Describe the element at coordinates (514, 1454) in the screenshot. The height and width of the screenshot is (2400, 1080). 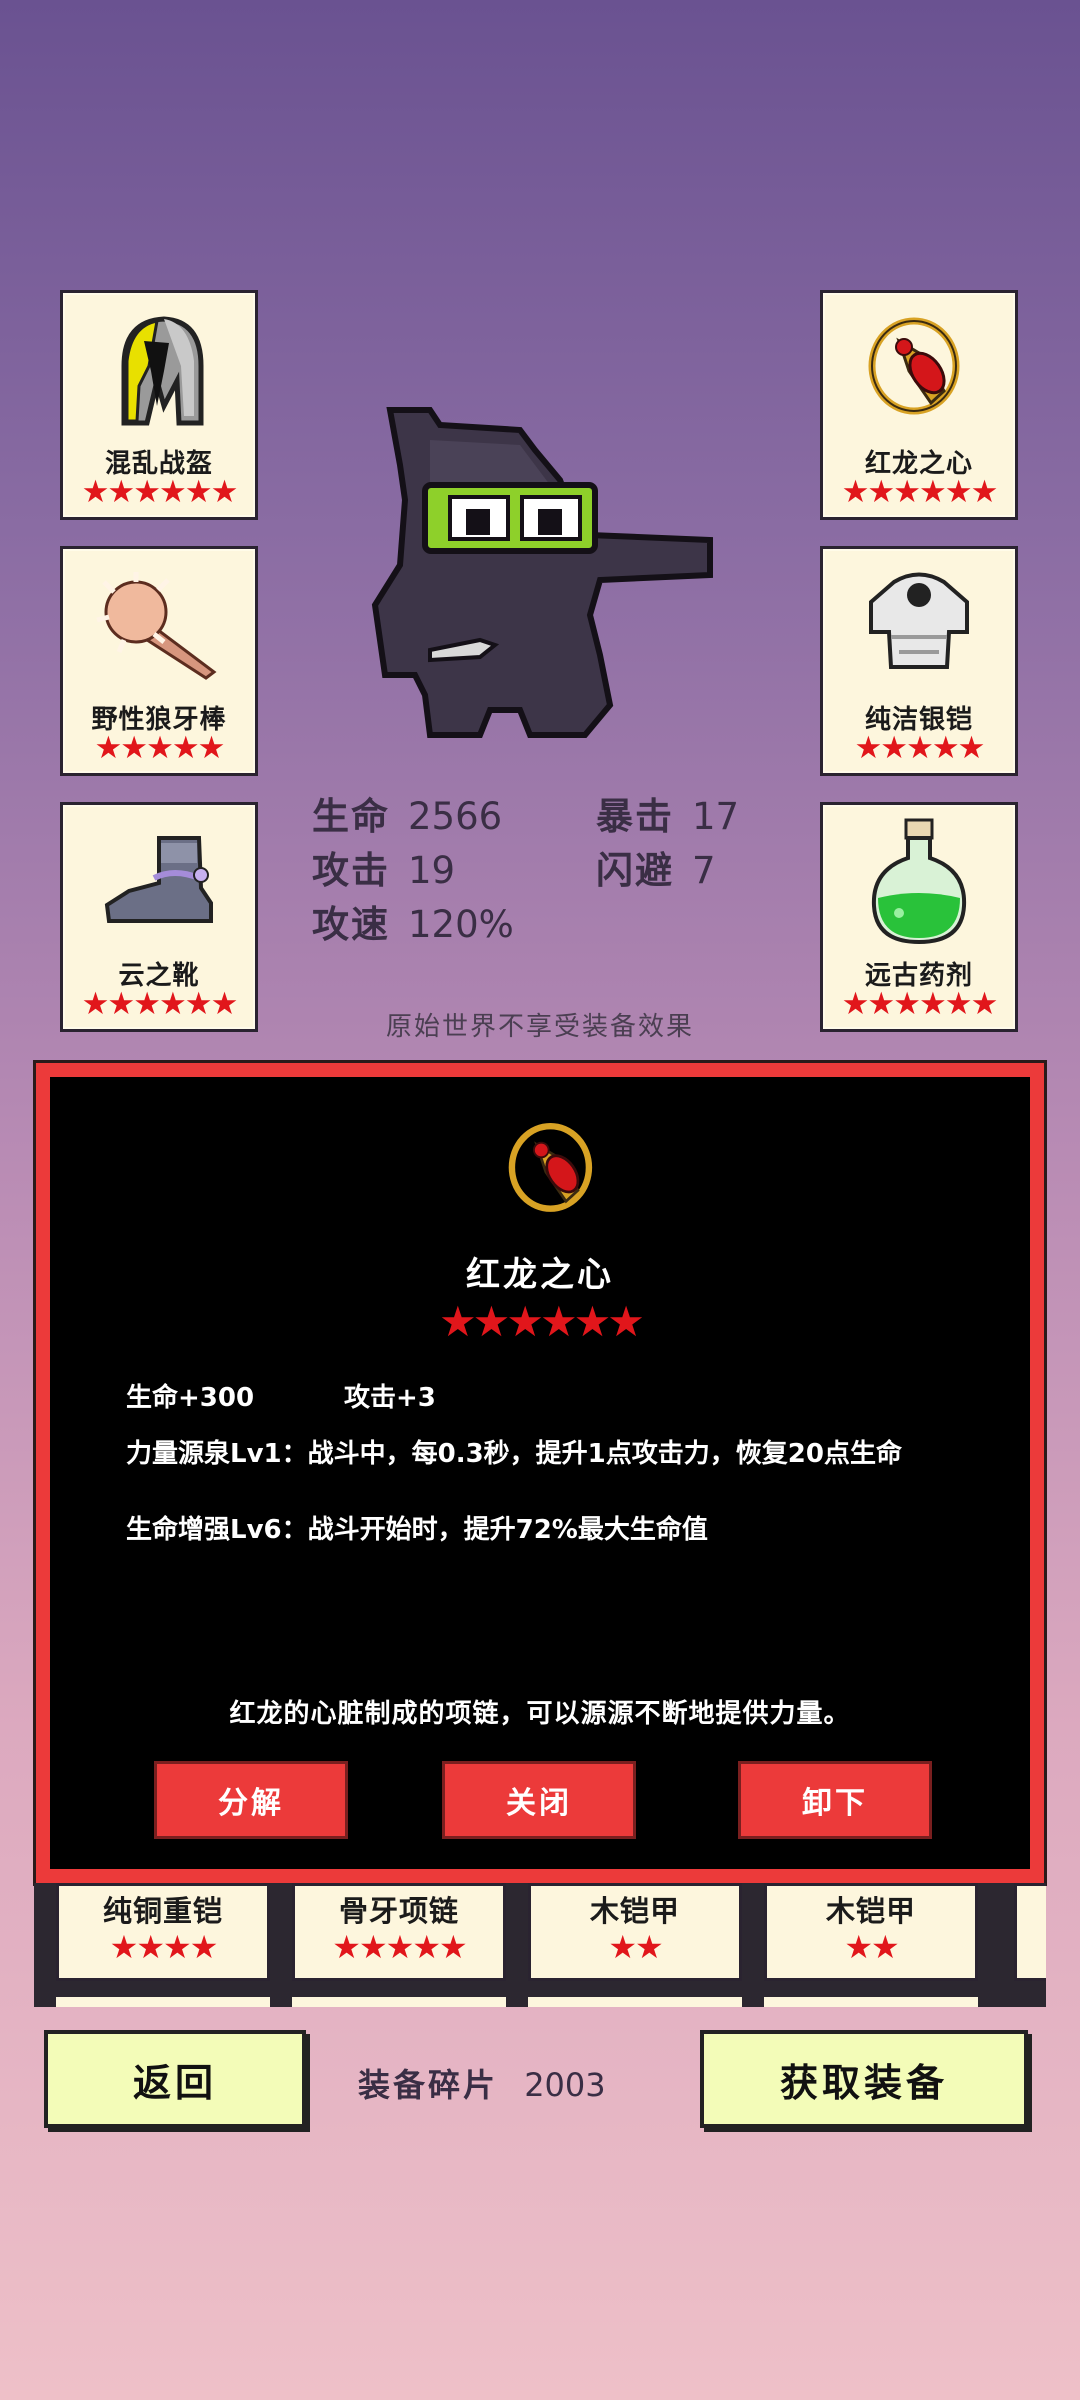
I see `item-skill-1: 力量源泉Lv1：战斗中，每0.3秒，提升1点攻击力，恢复20点生命` at that location.